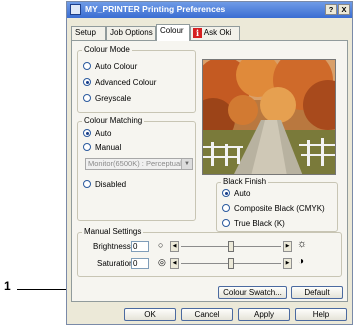 This screenshot has width=354, height=326. Describe the element at coordinates (269, 117) in the screenshot. I see `colour-preview-image` at that location.